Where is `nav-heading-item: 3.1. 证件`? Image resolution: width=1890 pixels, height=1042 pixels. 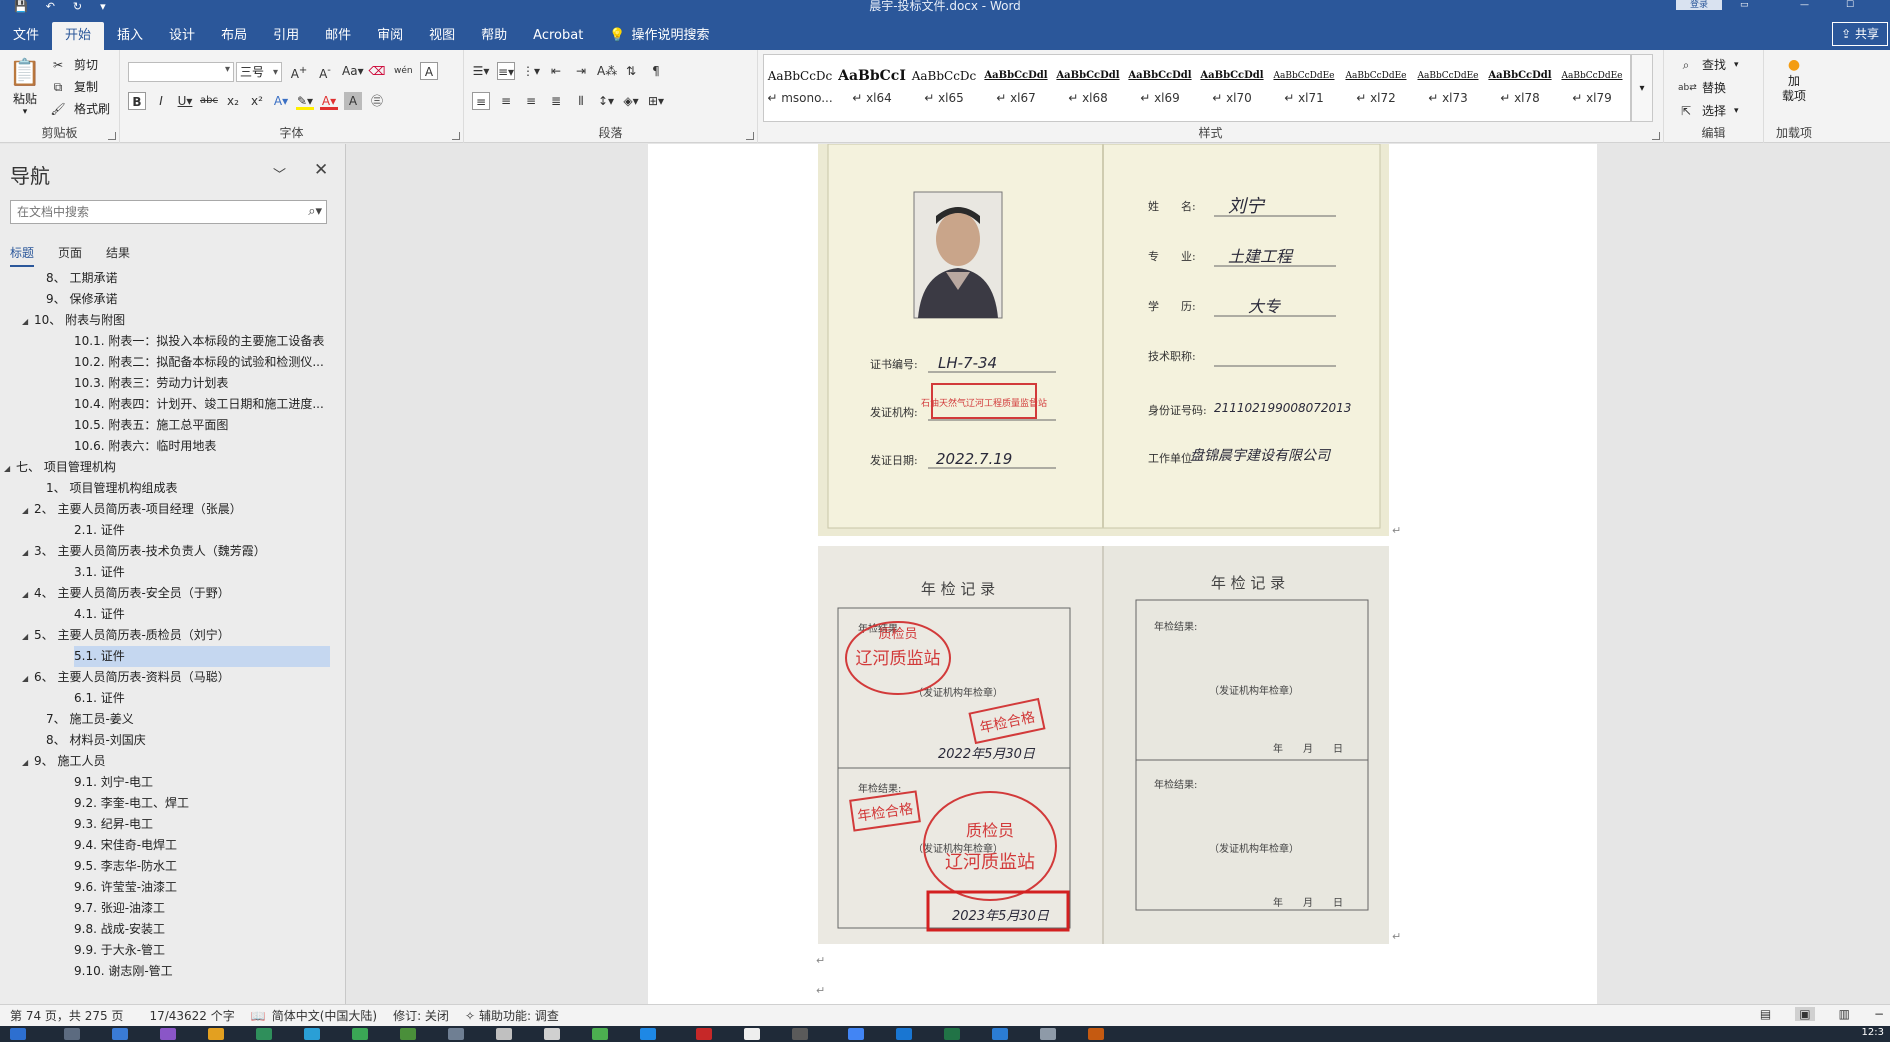
nav-heading-item: 3.1. 证件 is located at coordinates (173, 572).